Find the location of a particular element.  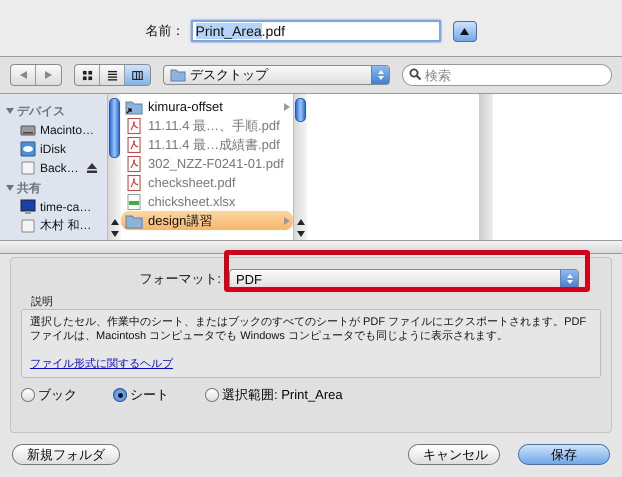

scope-radio: 選択範囲: Print_Area is located at coordinates (274, 395).